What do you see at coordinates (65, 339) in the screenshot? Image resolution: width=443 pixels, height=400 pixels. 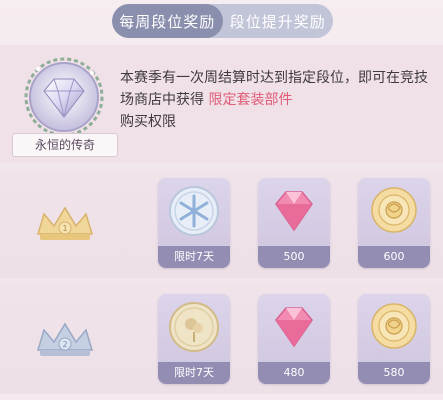 I see `silver-crown-icon: 2` at bounding box center [65, 339].